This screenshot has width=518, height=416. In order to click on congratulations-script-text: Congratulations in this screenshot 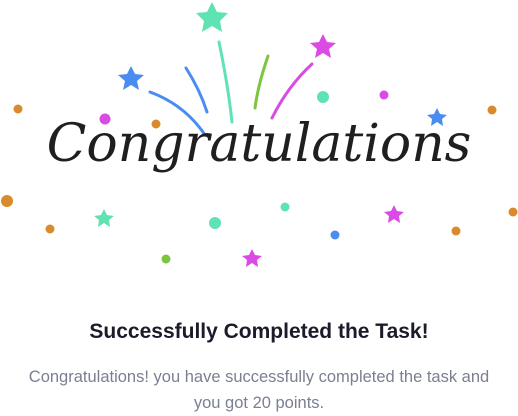, I will do `click(259, 144)`.